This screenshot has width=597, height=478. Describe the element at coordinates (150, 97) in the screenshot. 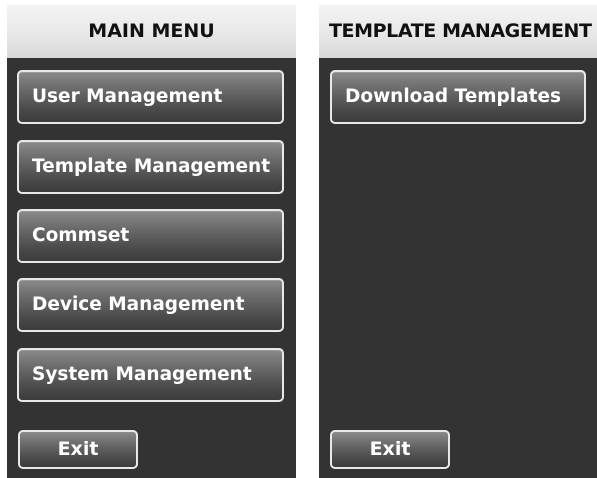

I see `user-management-button: User Management` at that location.